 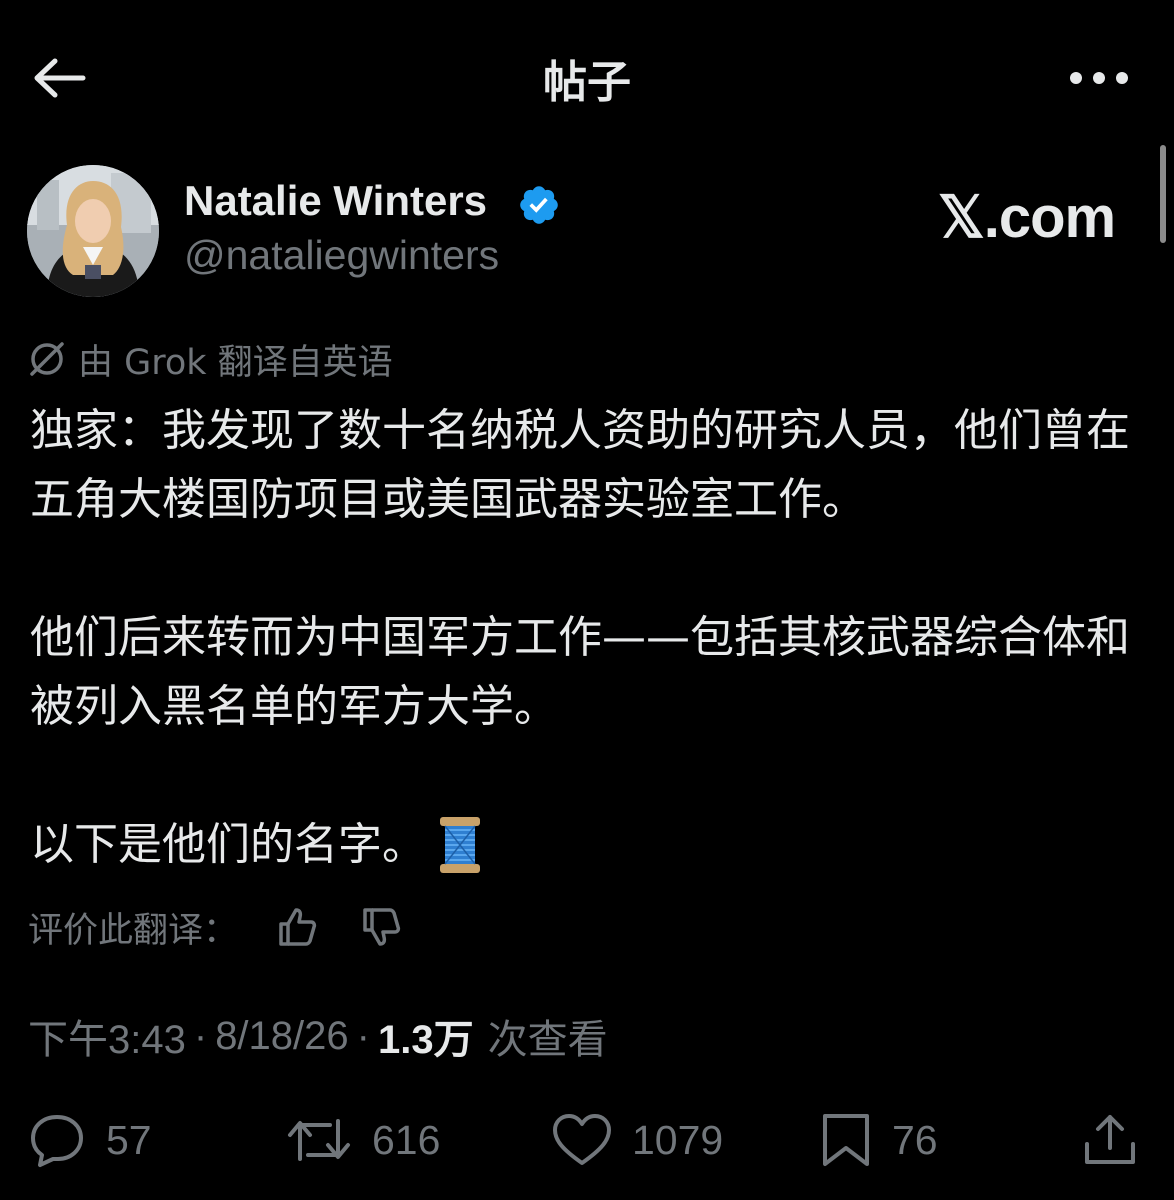 I want to click on heart-icon, so click(x=582, y=1139).